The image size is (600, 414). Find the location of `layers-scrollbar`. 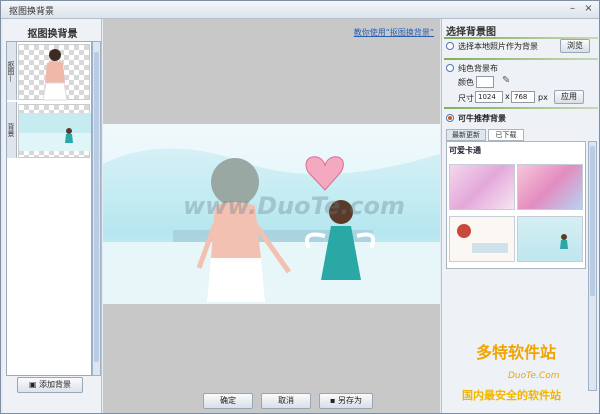

layers-scrollbar is located at coordinates (96, 208).